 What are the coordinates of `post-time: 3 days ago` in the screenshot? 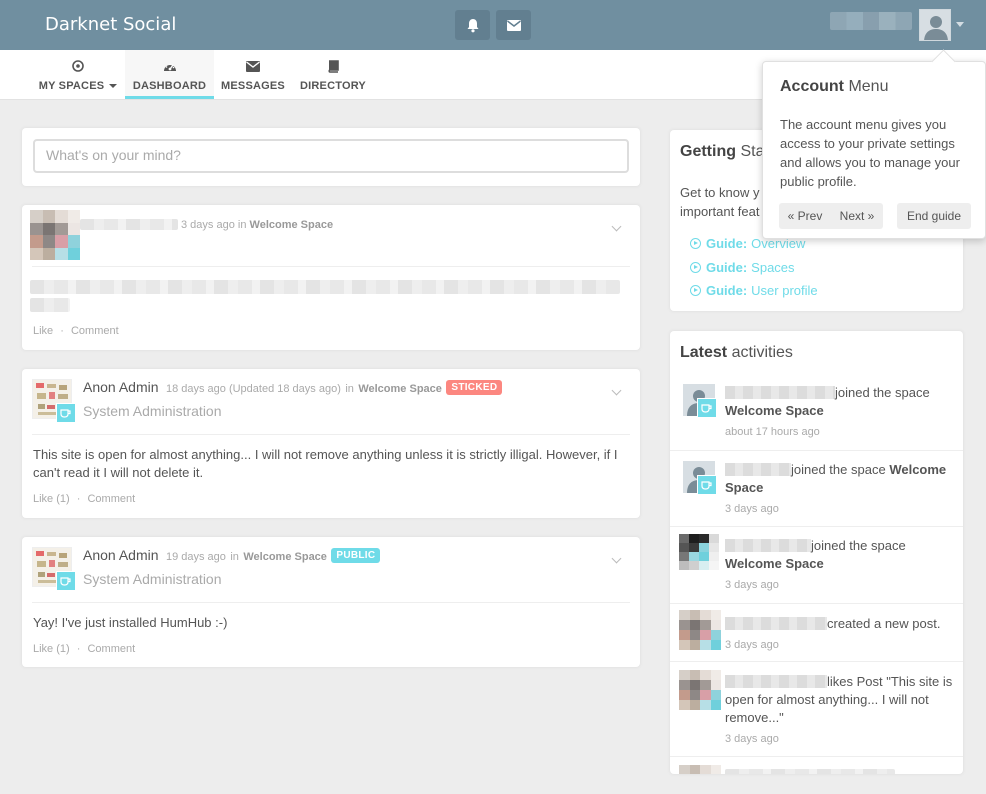 It's located at (208, 225).